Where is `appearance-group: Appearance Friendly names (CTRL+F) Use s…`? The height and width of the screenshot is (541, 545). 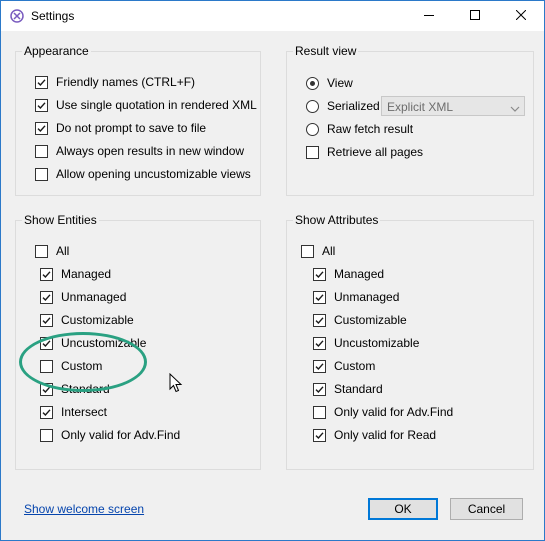 appearance-group: Appearance Friendly names (CTRL+F) Use s… is located at coordinates (138, 120).